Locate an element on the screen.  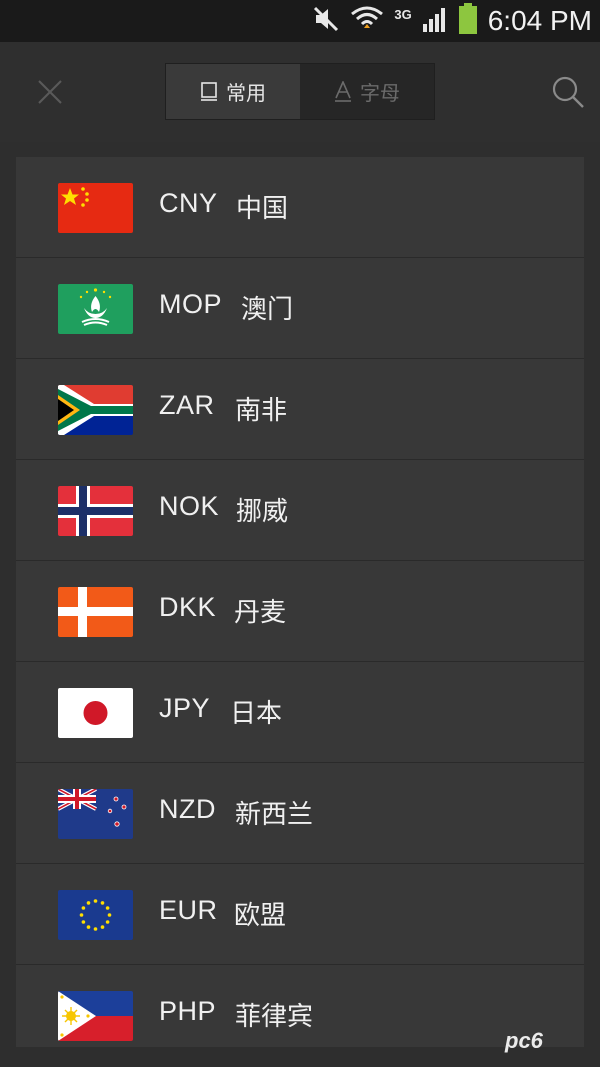
currency-name: 中国 is located at coordinates (262, 209).